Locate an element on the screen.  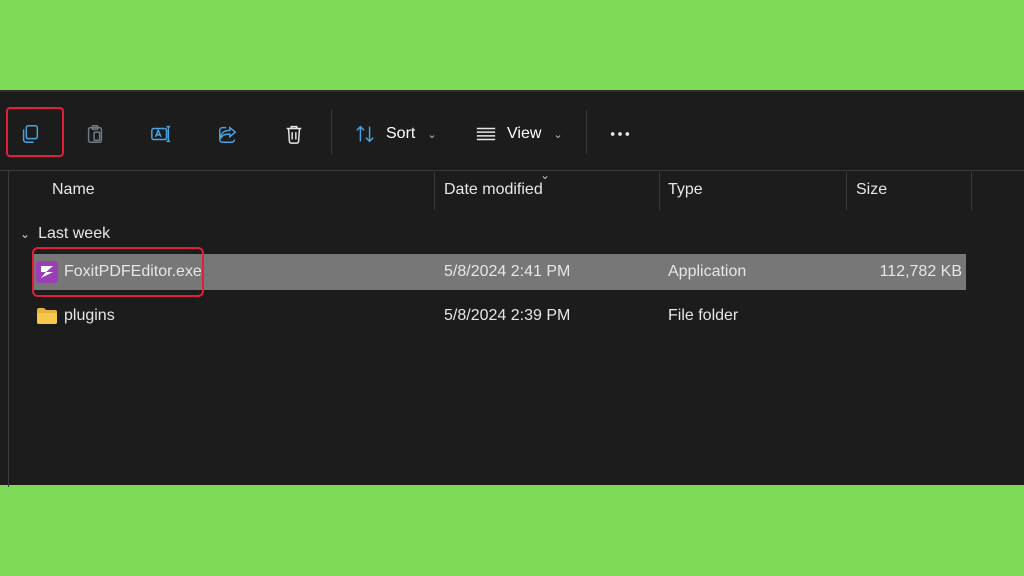
file-highlight-annotation is located at coordinates (118, 272).